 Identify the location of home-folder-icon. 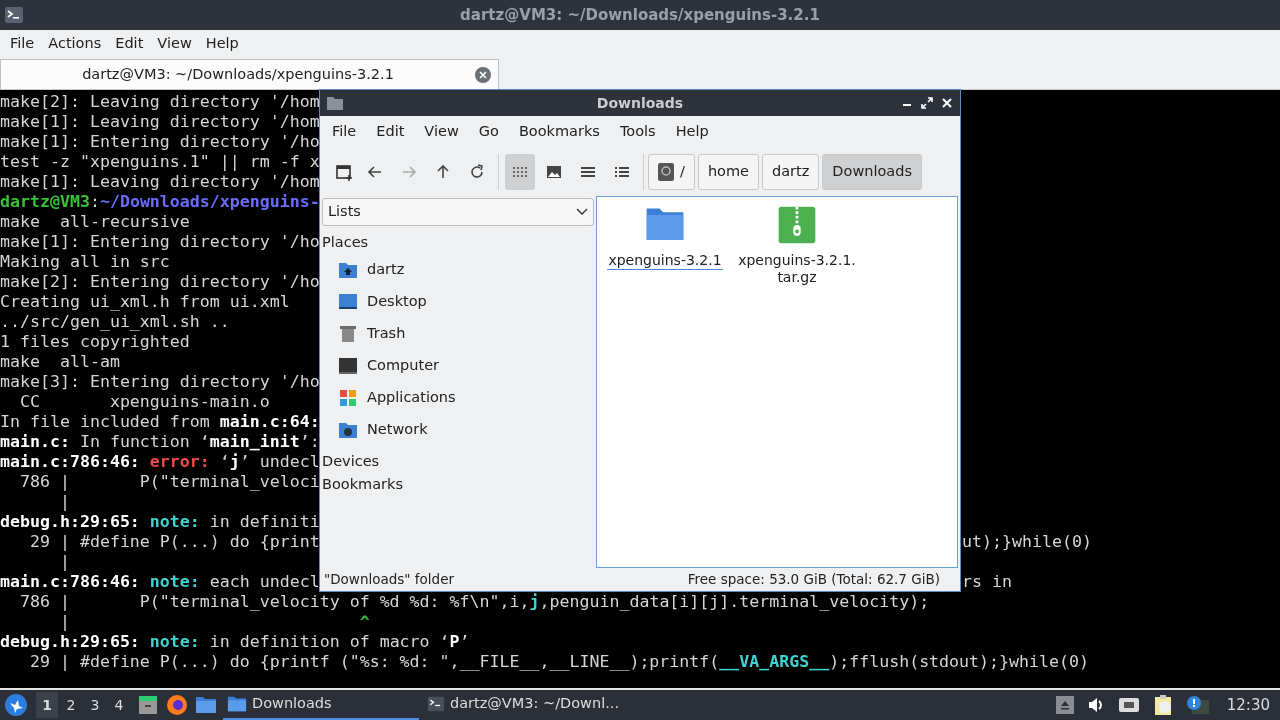
(348, 270).